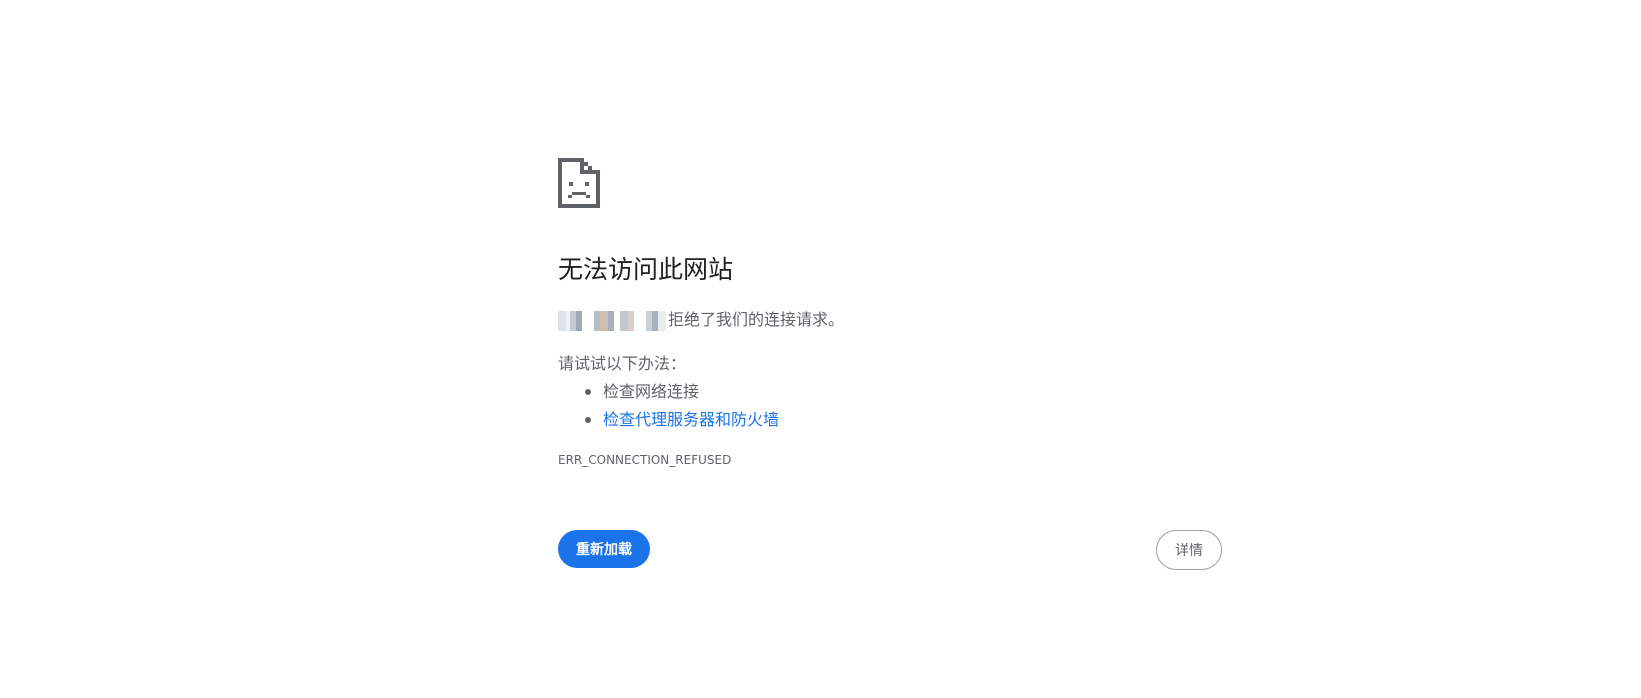 This screenshot has width=1641, height=698. Describe the element at coordinates (646, 269) in the screenshot. I see `page-title: 无法访问此网站` at that location.